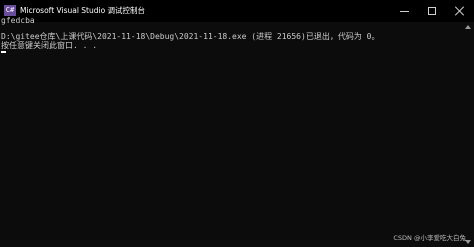  Describe the element at coordinates (468, 134) in the screenshot. I see `vertical-scrollbar` at that location.